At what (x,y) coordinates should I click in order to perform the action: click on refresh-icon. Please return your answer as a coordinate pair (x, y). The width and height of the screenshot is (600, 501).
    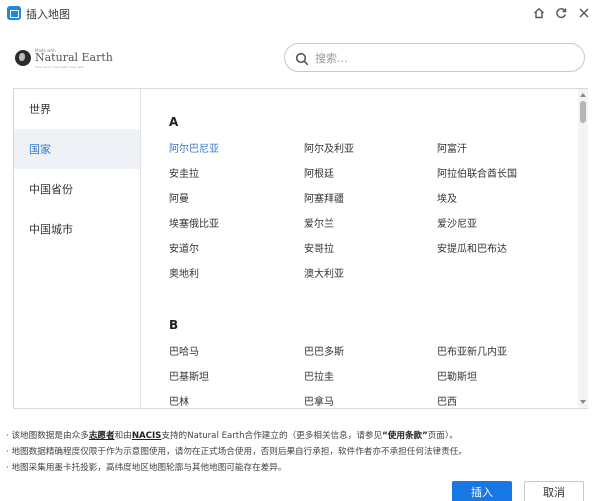
    Looking at the image, I should click on (561, 13).